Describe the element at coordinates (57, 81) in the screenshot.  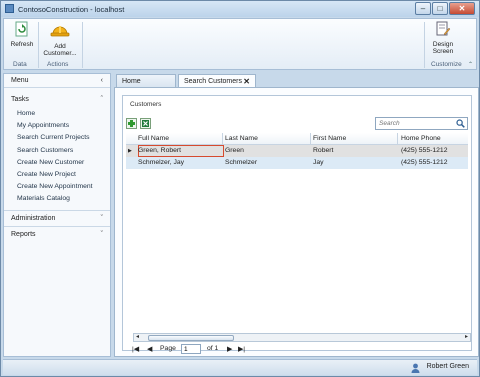
I see `menu-header: Menu ‹` at that location.